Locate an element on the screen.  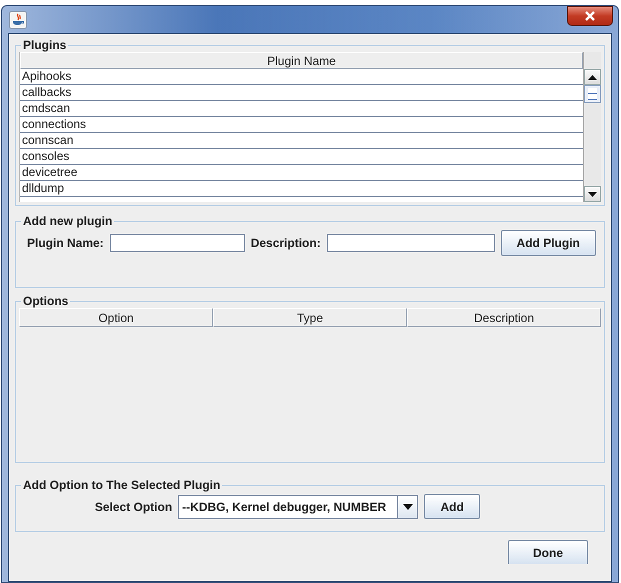
plugin-name-field is located at coordinates (177, 243).